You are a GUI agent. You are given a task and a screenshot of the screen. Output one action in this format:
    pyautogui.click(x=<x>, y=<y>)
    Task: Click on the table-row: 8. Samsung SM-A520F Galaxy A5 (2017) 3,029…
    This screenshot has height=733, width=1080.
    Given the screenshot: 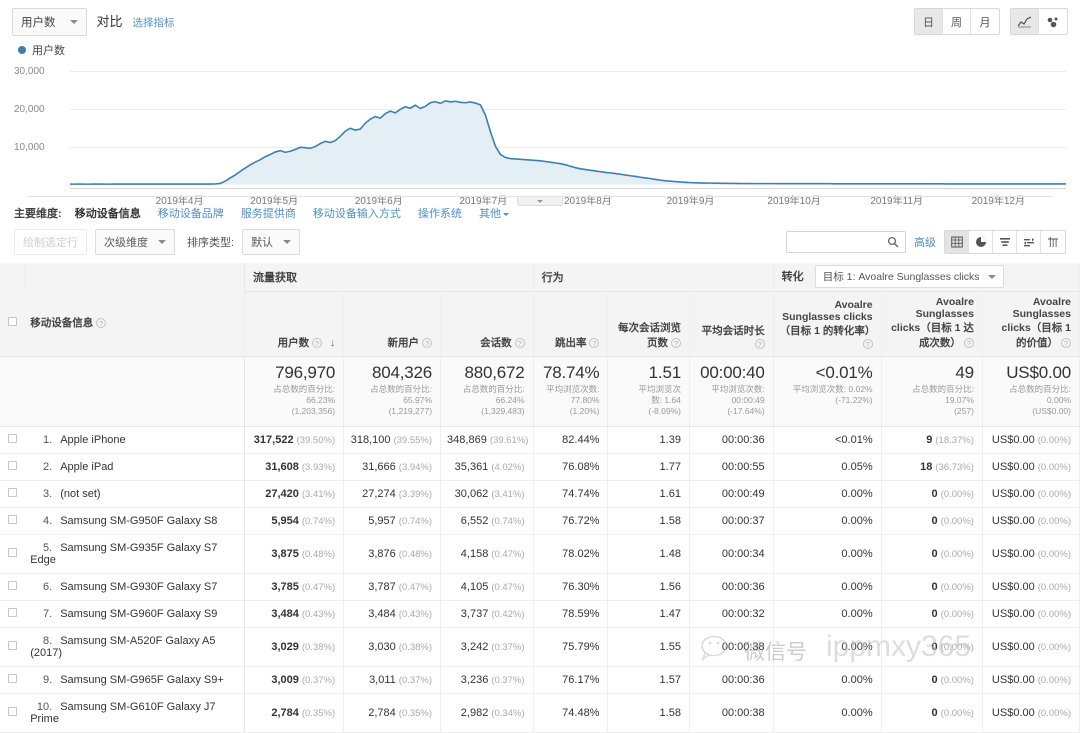 What is the action you would take?
    pyautogui.click(x=540, y=647)
    